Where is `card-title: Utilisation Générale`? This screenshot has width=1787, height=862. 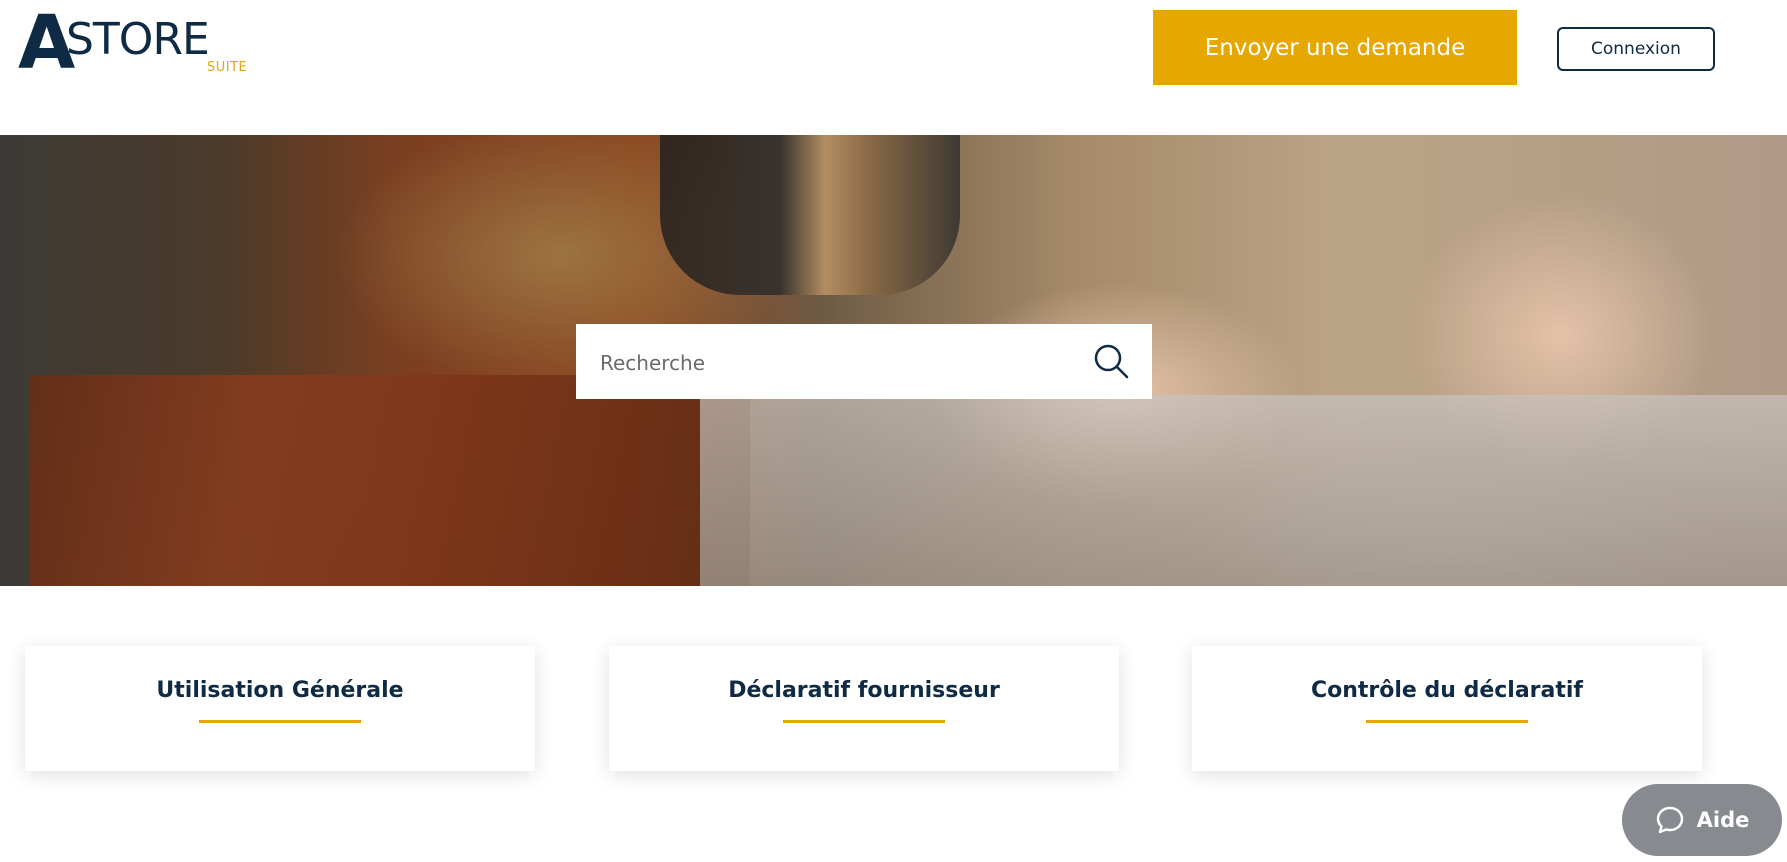
card-title: Utilisation Générale is located at coordinates (280, 690).